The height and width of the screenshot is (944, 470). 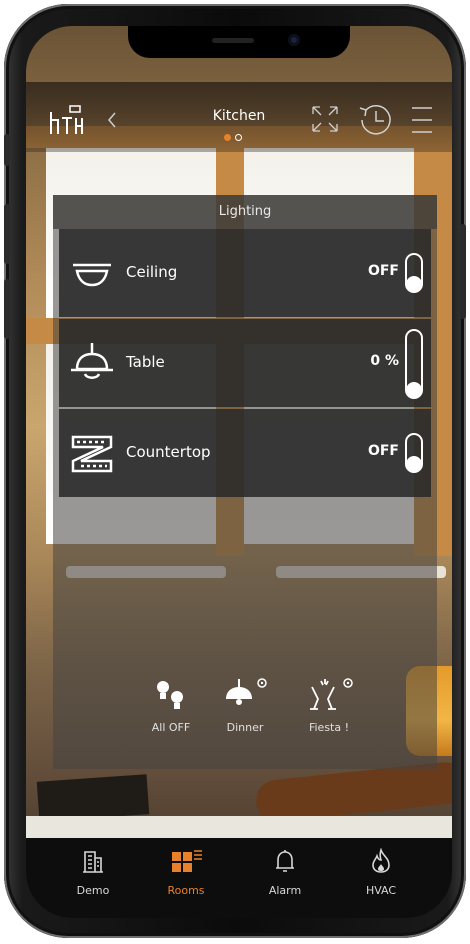 I want to click on scenes-bar: All OFF Dinner Fiesta !, so click(x=245, y=720).